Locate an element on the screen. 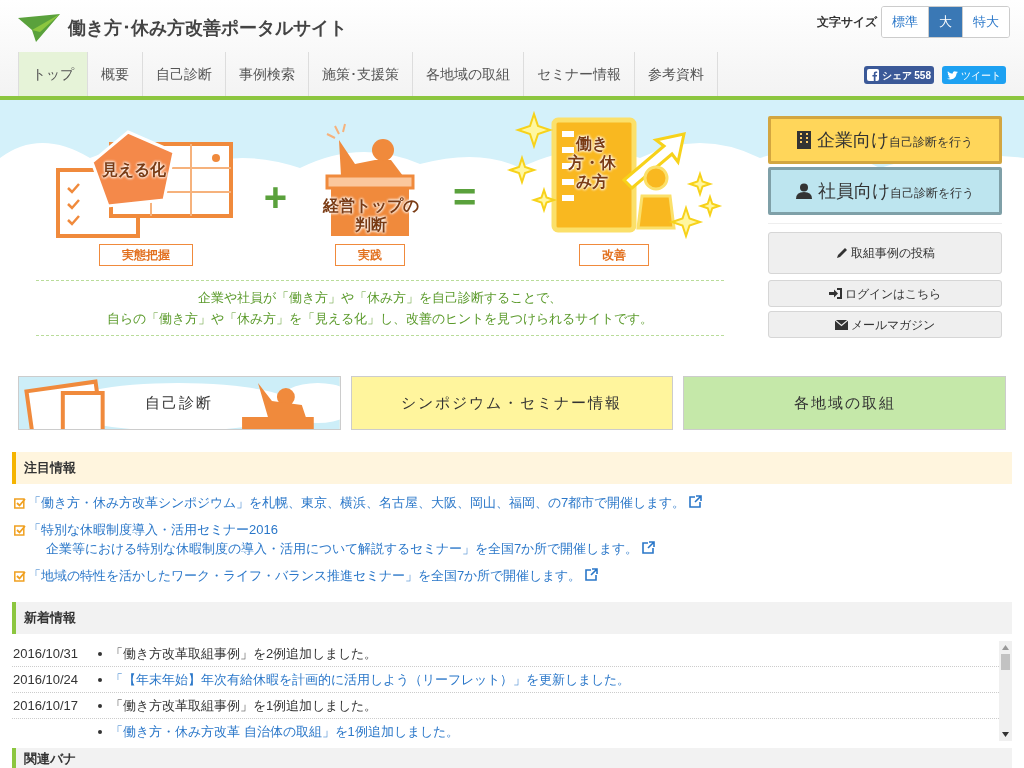  description-text: 企業や社員が「働き方」や「休み方」を自己診断することで、 is located at coordinates (380, 298).